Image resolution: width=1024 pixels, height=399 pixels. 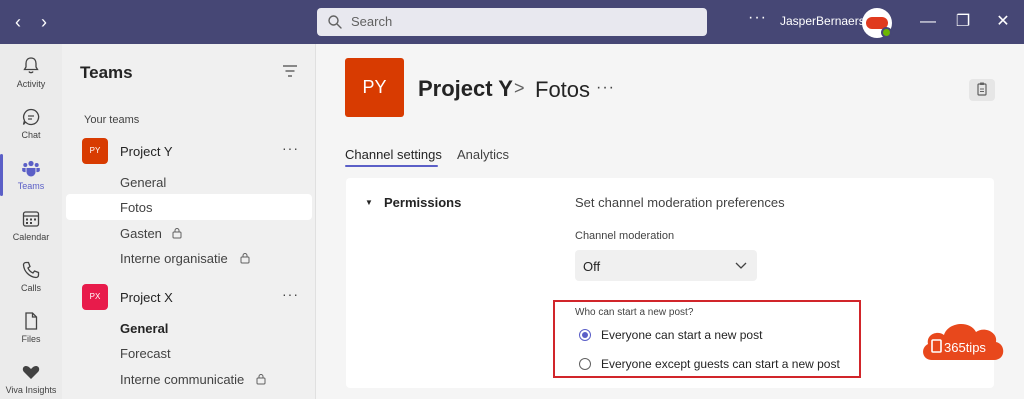 I want to click on filter-icon, so click(x=290, y=71).